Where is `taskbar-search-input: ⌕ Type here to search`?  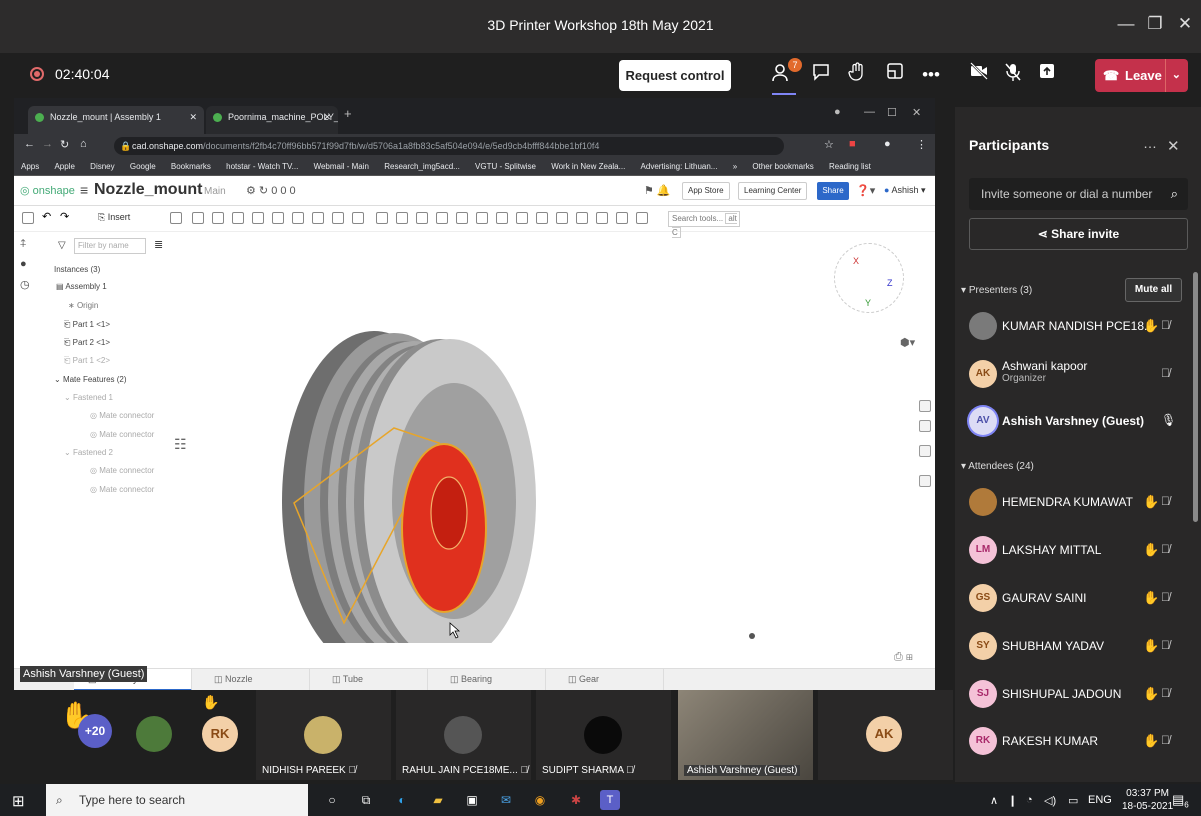
taskbar-search-input: ⌕ Type here to search is located at coordinates (177, 800).